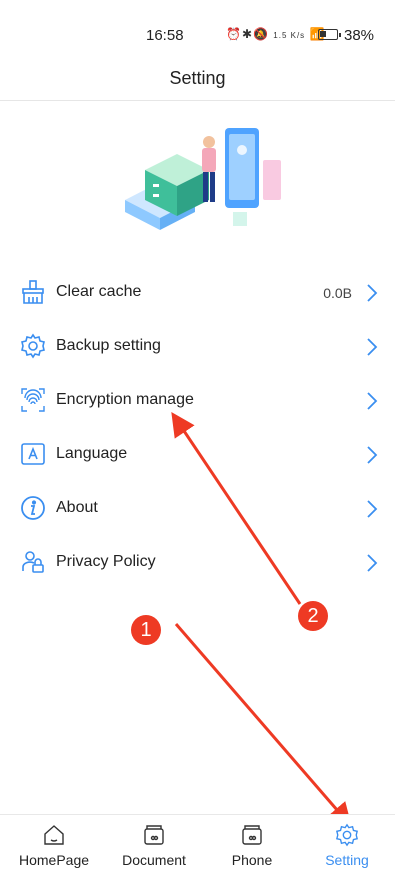  I want to click on page-title: Setting, so click(197, 78).